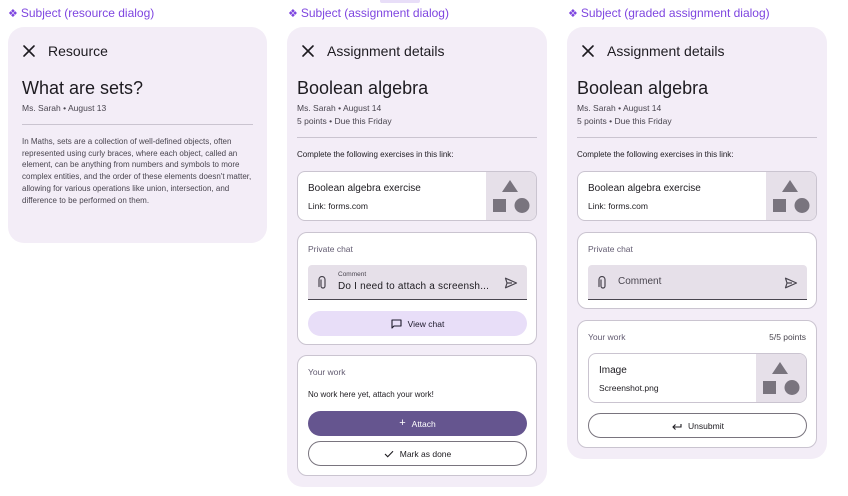 The height and width of the screenshot is (496, 848). What do you see at coordinates (352, 274) in the screenshot?
I see `comment-field-label: Comment` at bounding box center [352, 274].